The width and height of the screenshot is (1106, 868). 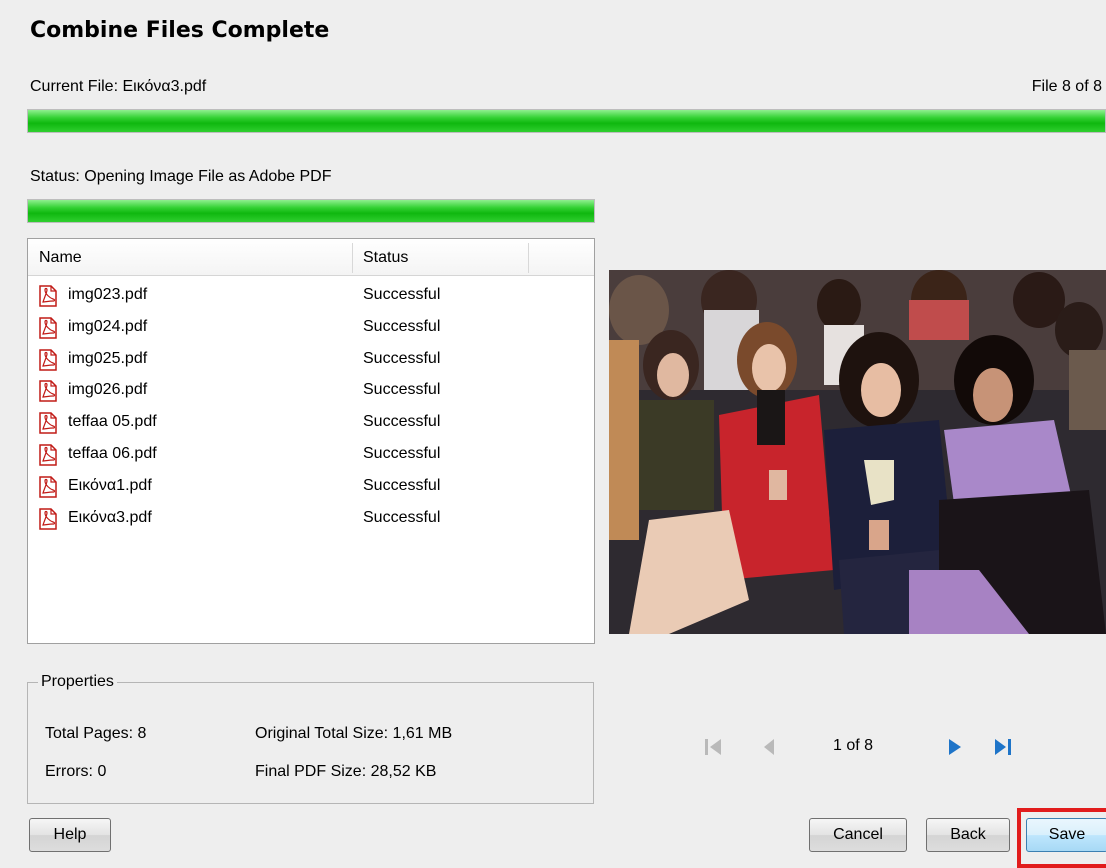 I want to click on file-name: Εικόνα3.pdf, so click(x=110, y=517).